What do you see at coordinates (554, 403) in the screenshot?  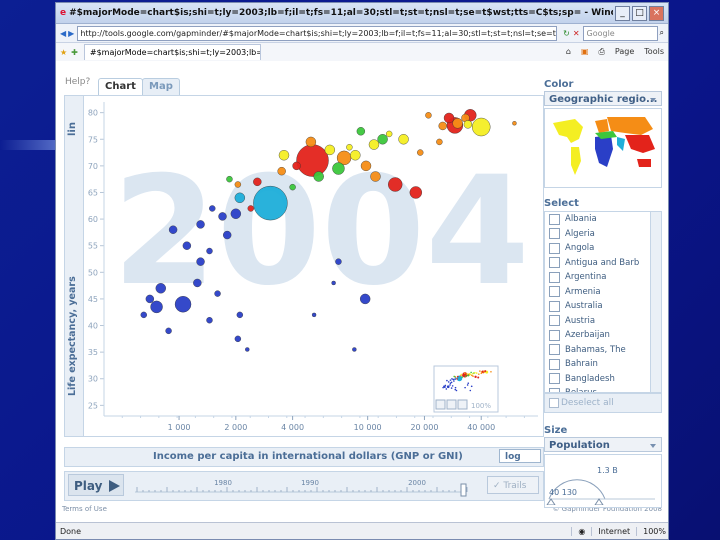 I see `deselect-checkbox` at bounding box center [554, 403].